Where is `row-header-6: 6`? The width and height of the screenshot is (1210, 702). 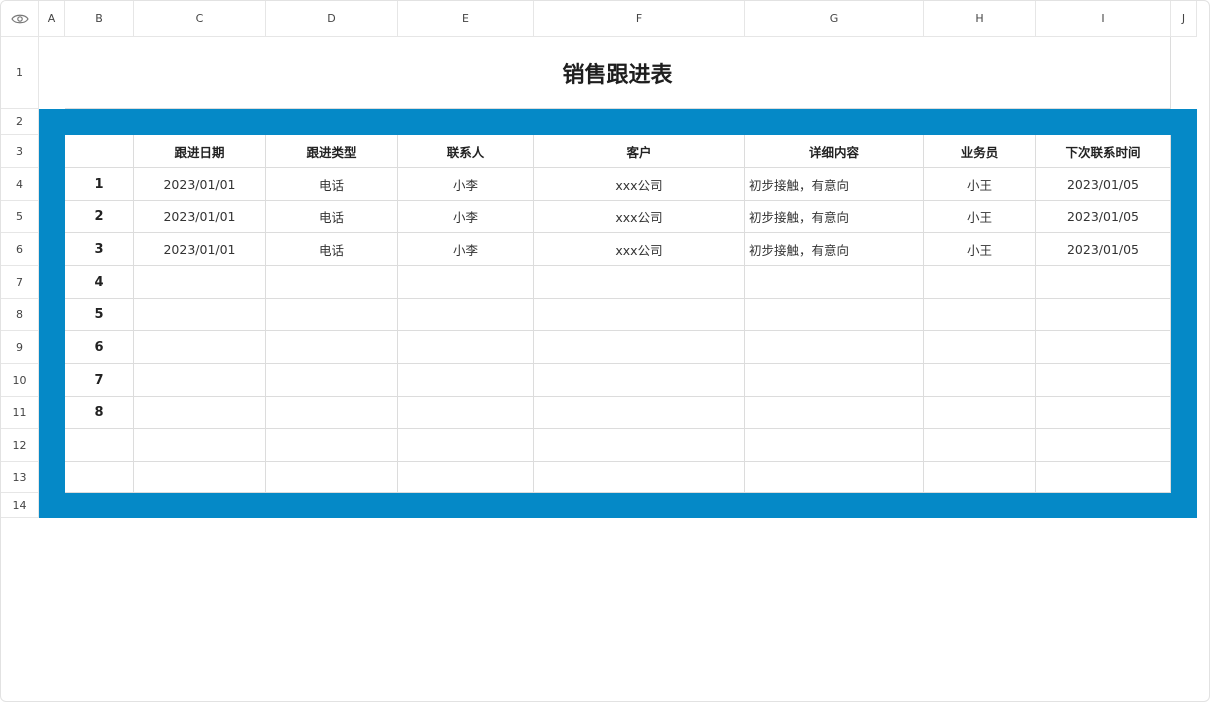 row-header-6: 6 is located at coordinates (20, 249).